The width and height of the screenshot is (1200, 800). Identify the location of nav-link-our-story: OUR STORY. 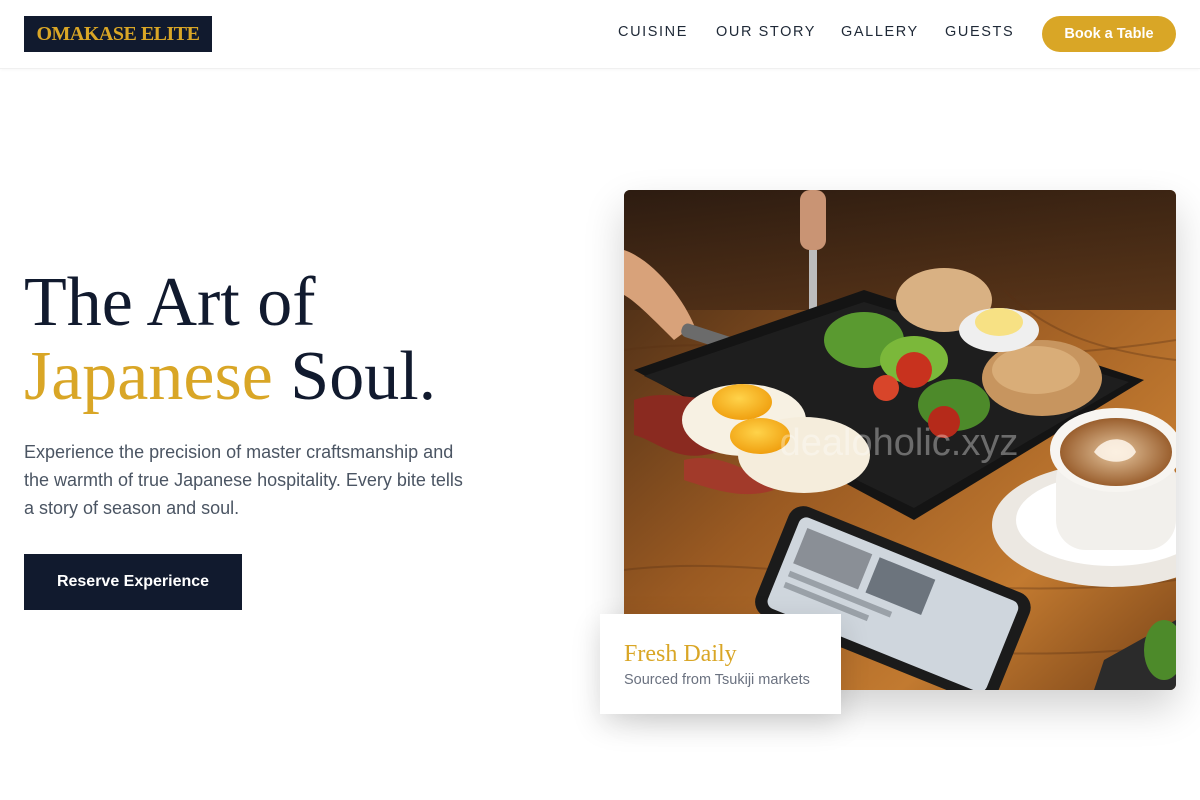
(766, 32).